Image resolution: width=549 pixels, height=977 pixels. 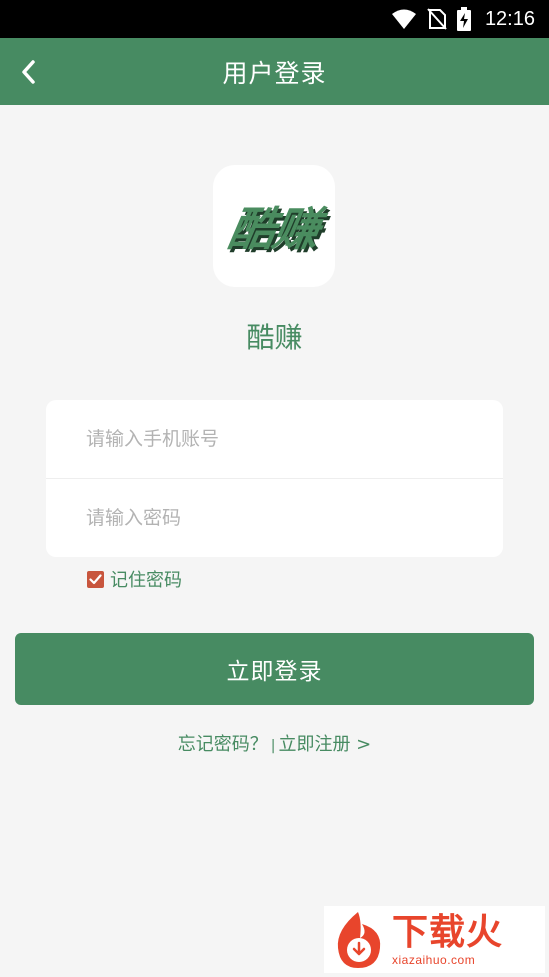 What do you see at coordinates (434, 959) in the screenshot?
I see `watermark-sub: xiazaihuo.com` at bounding box center [434, 959].